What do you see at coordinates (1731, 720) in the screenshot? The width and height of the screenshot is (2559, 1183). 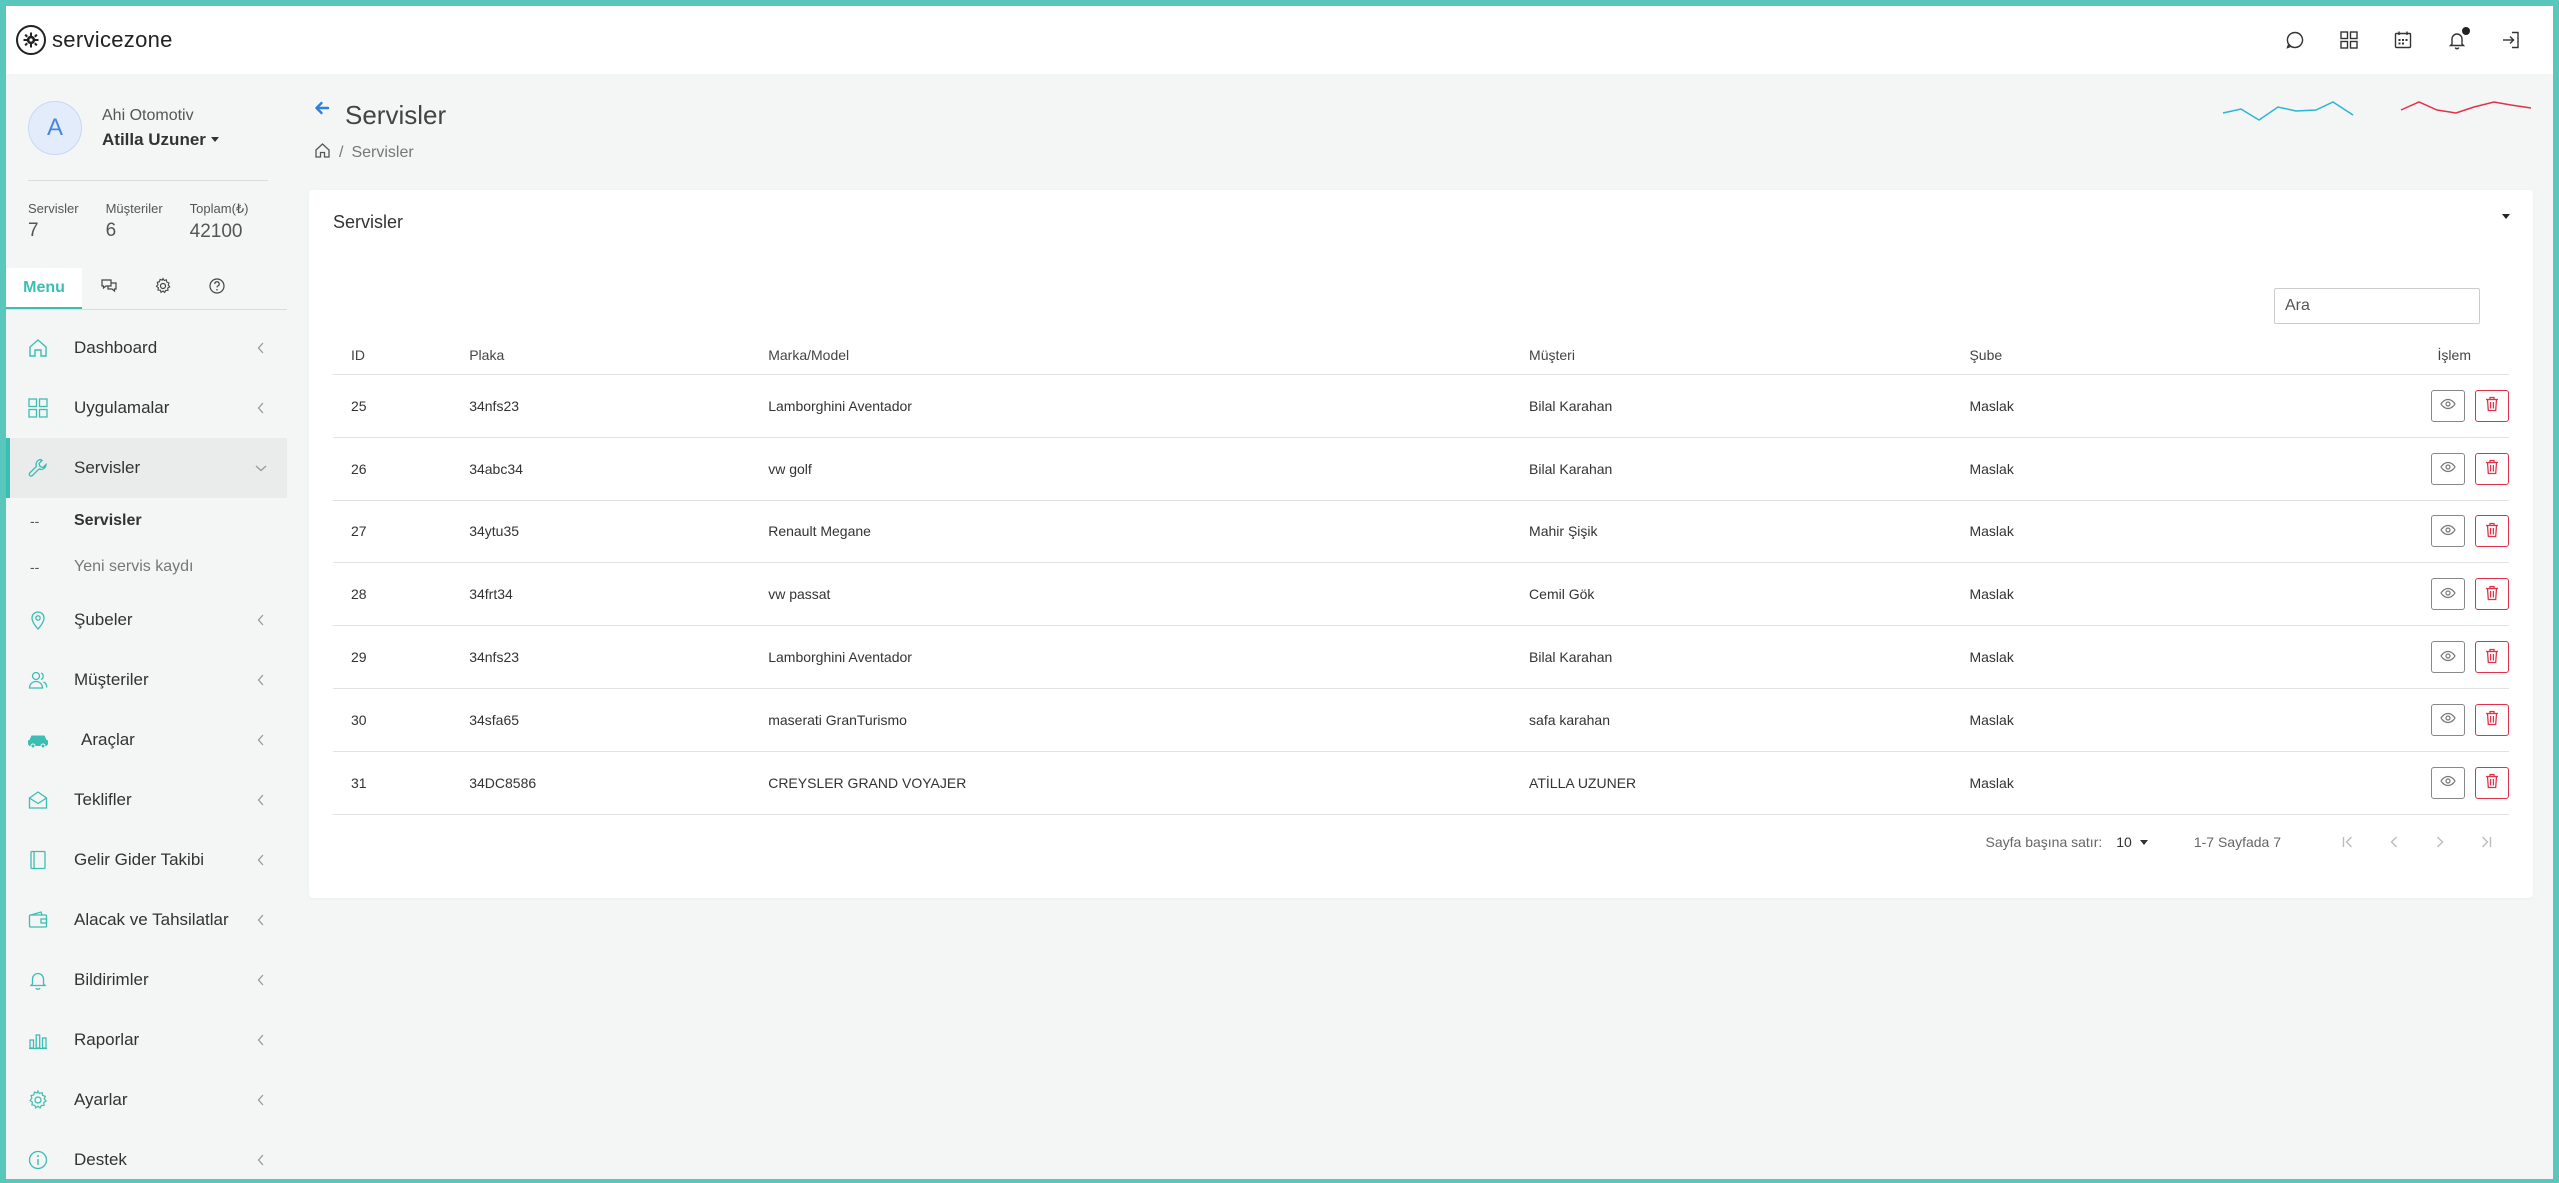 I see `cell-customer: safa karahan` at bounding box center [1731, 720].